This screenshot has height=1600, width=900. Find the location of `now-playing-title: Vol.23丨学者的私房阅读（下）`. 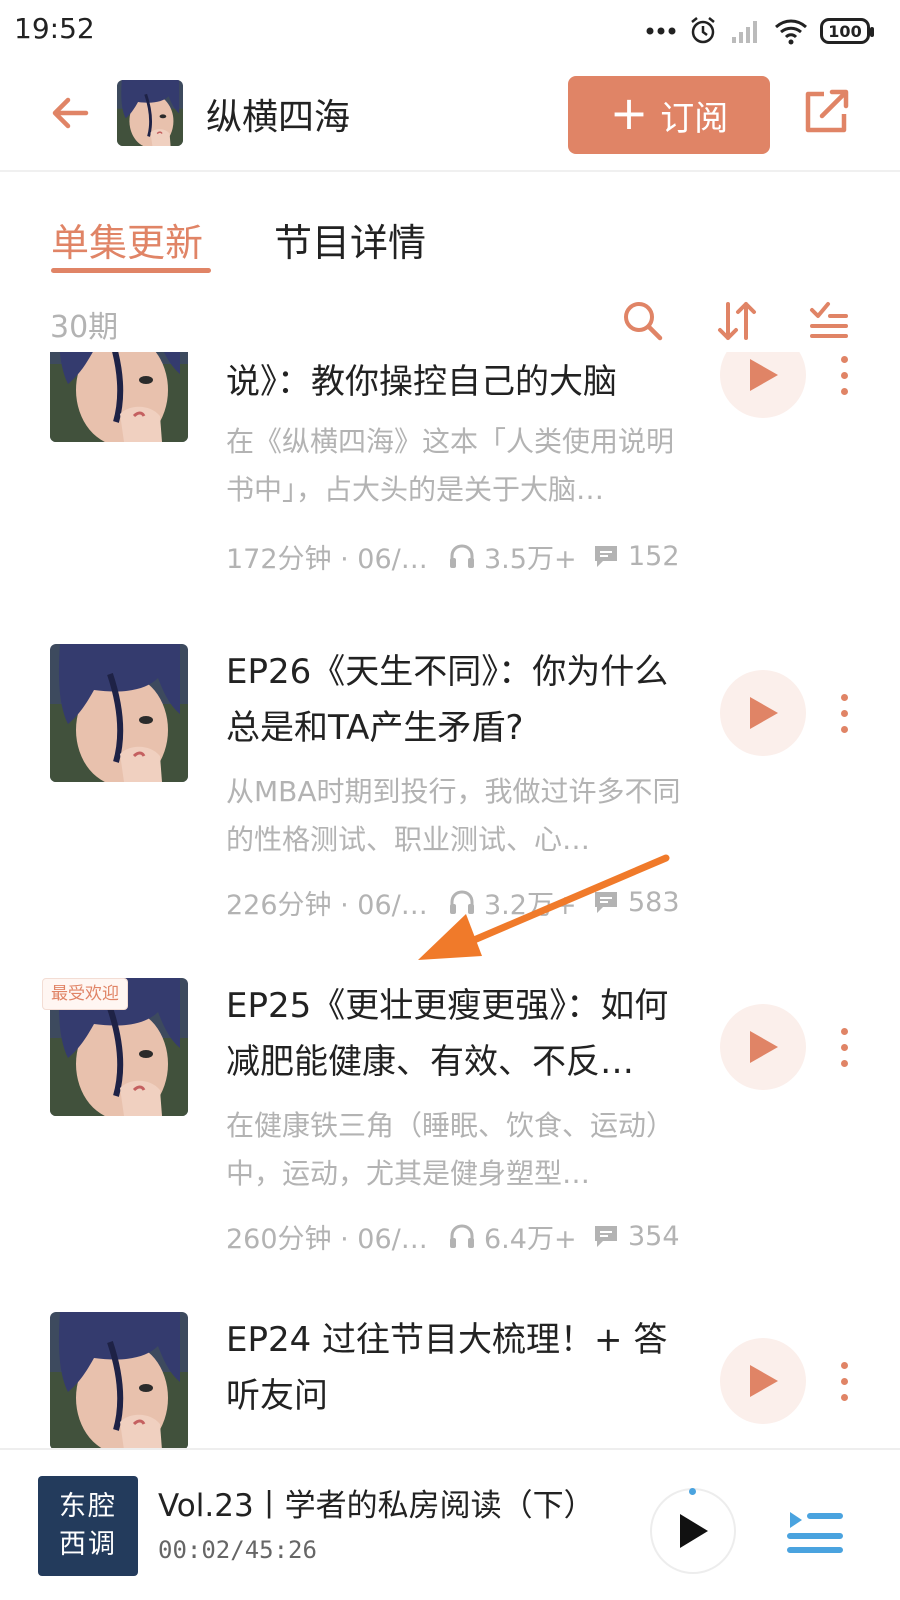

now-playing-title: Vol.23丨学者的私房阅读（下） is located at coordinates (376, 1506).